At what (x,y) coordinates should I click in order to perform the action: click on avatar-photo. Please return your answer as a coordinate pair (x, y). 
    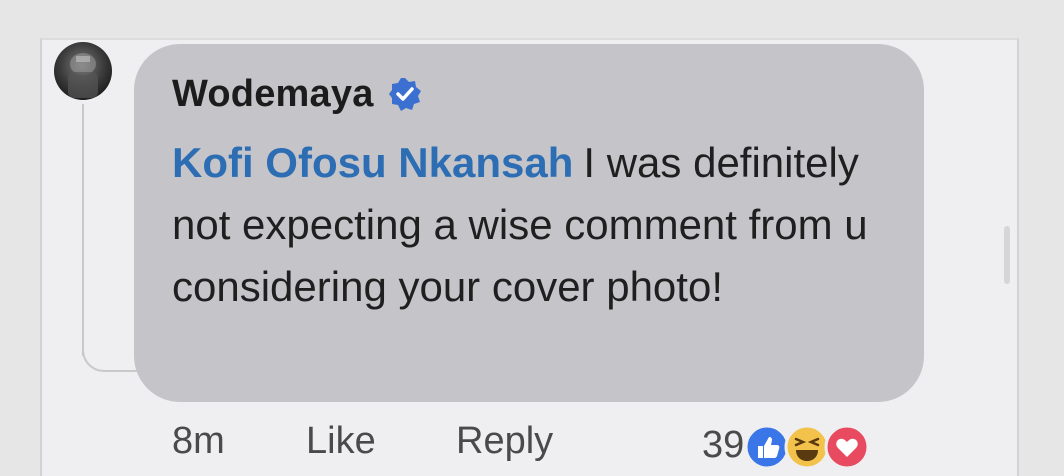
    Looking at the image, I should click on (83, 75).